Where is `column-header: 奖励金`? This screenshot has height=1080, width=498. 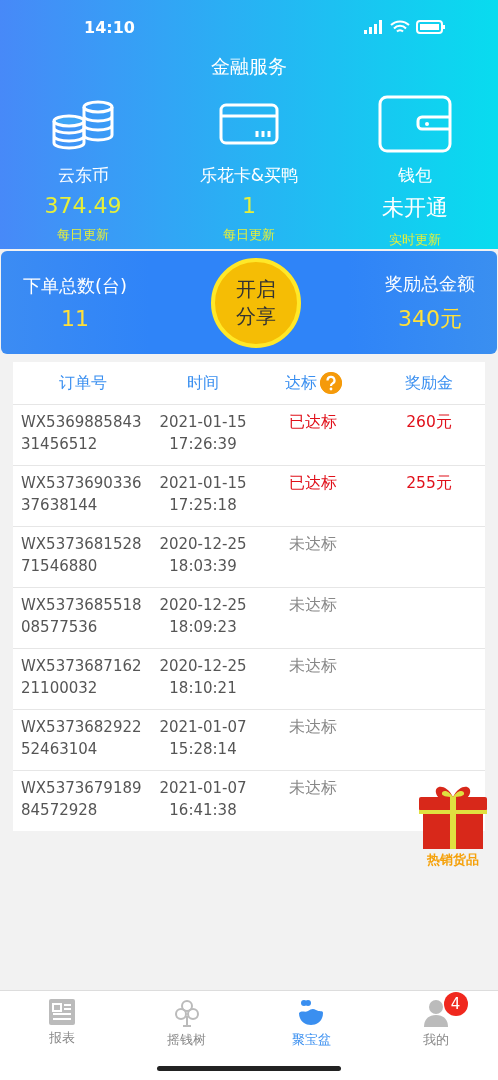
column-header: 奖励金 is located at coordinates (429, 383).